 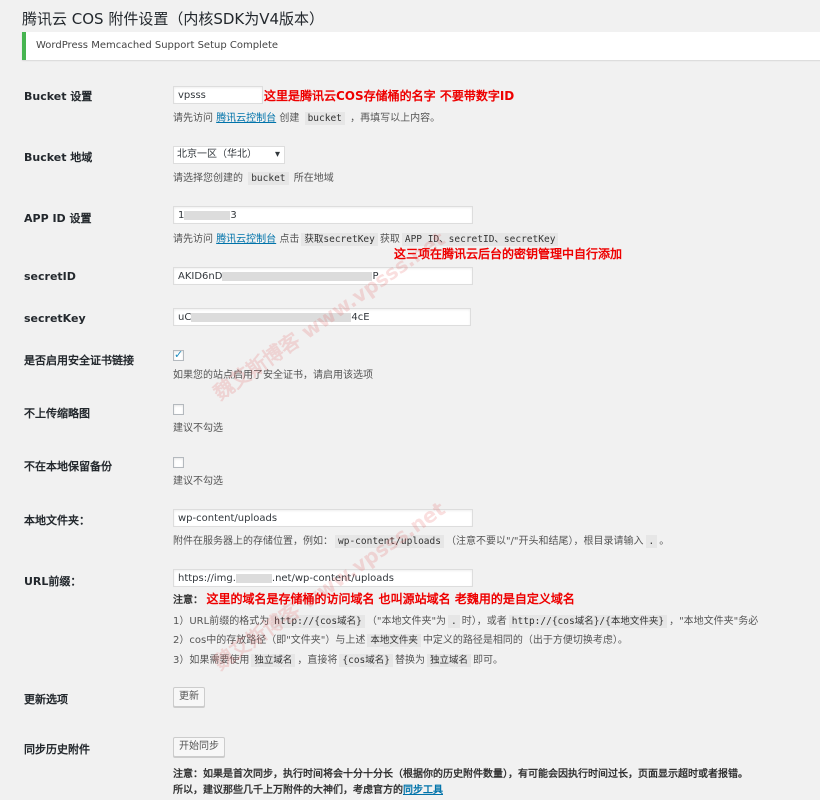 What do you see at coordinates (185, 317) in the screenshot?
I see `secretkey-value-start: uC` at bounding box center [185, 317].